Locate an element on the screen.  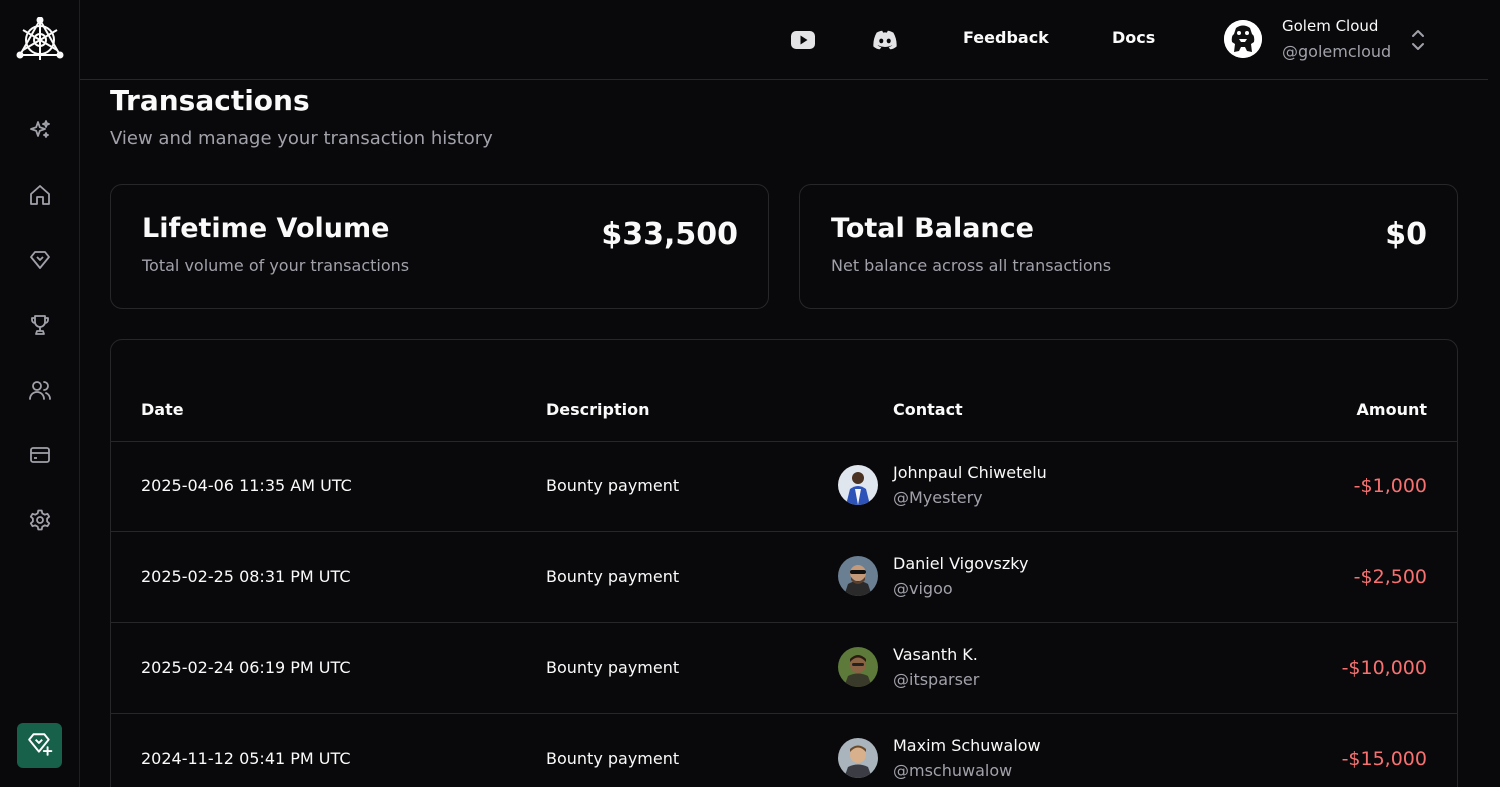
column-header-description: Description is located at coordinates (597, 409).